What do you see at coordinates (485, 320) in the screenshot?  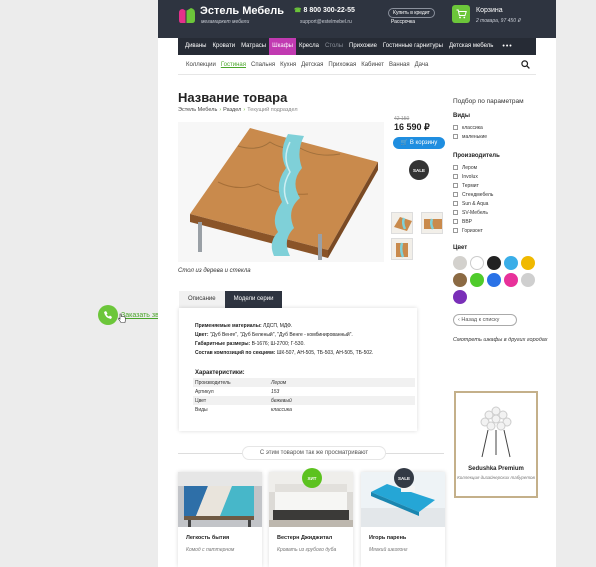 I see `back-to-list-button: ‹ Назад к списку` at bounding box center [485, 320].